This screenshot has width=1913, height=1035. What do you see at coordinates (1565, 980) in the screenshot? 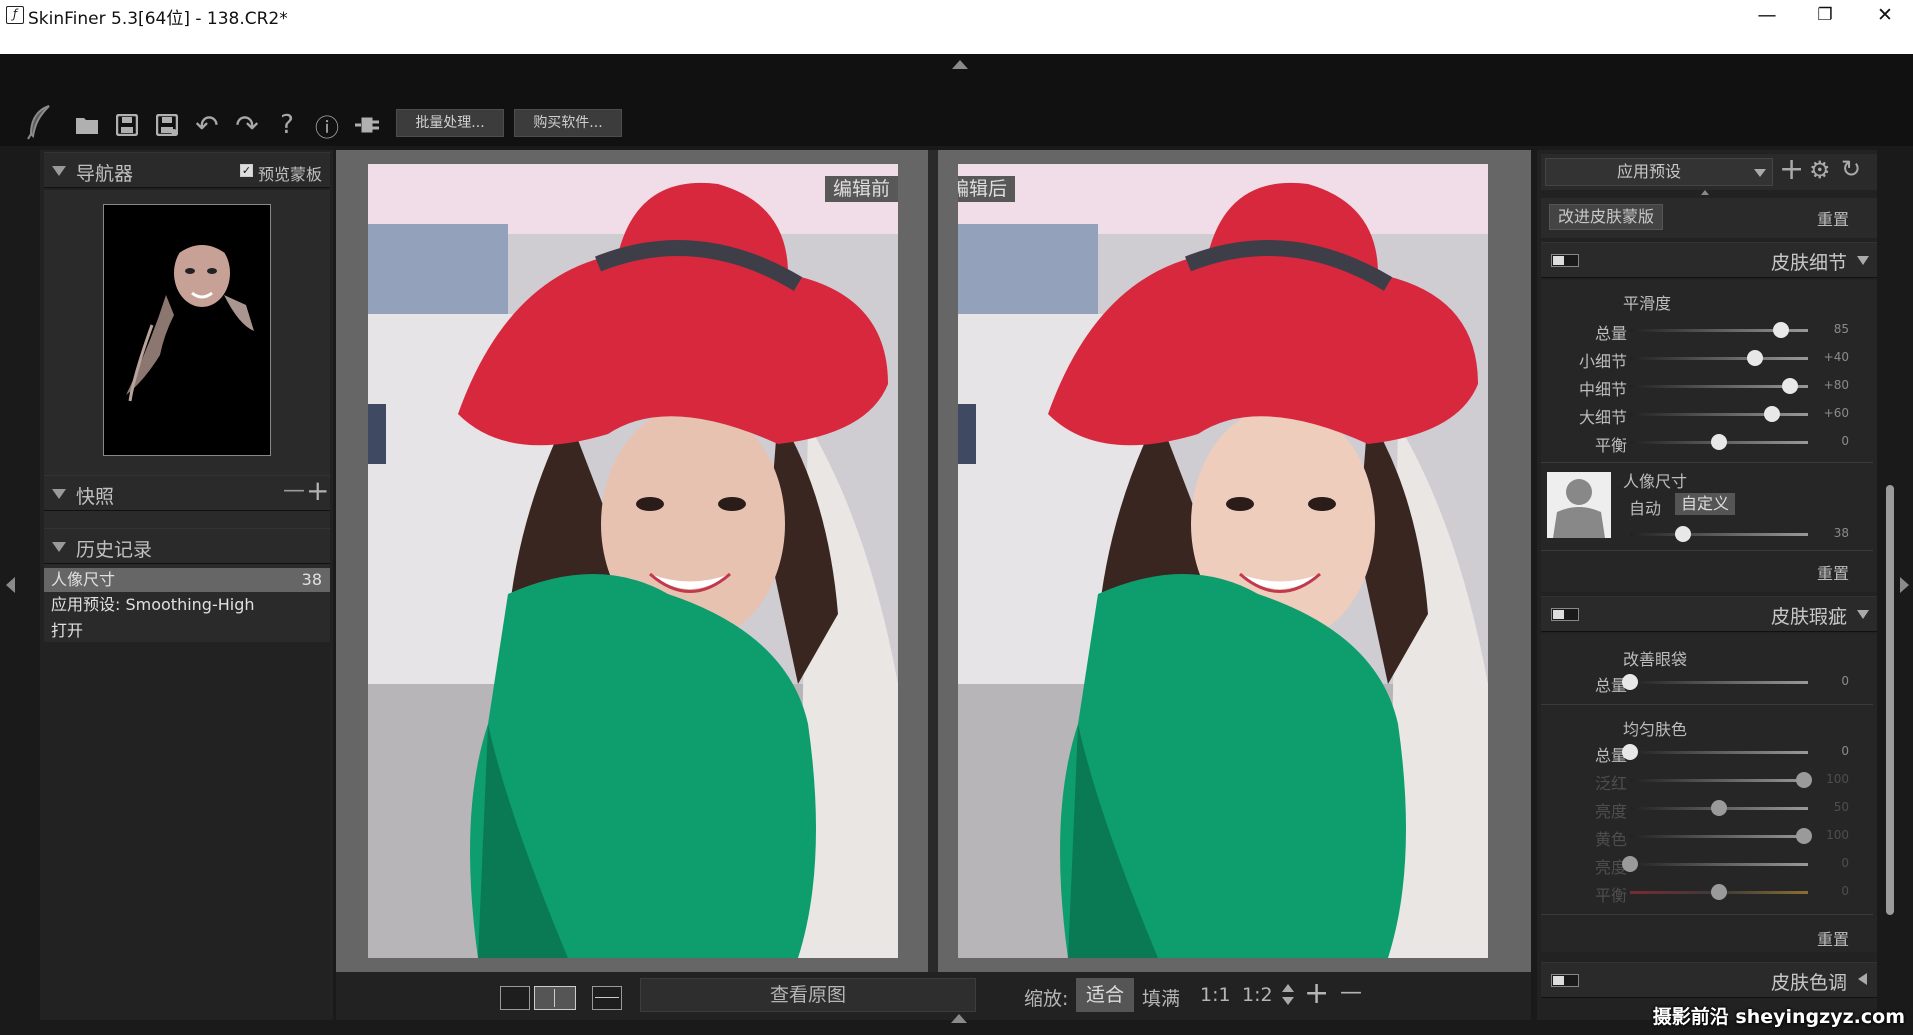
I see `skin-tone-toggle` at bounding box center [1565, 980].